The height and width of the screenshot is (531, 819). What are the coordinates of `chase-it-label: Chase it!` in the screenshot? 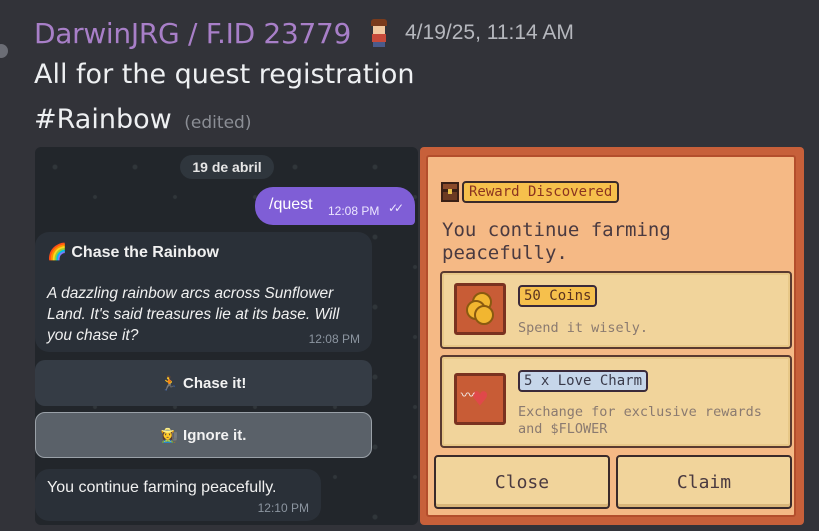 It's located at (215, 383).